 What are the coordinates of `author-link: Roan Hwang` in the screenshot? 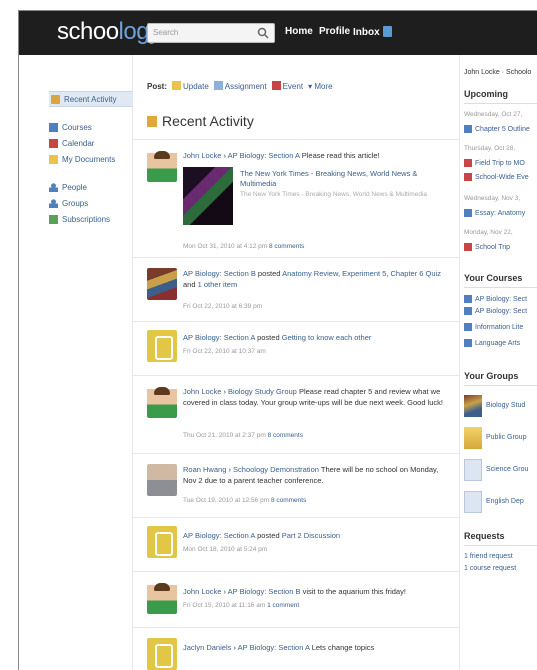 It's located at (204, 469).